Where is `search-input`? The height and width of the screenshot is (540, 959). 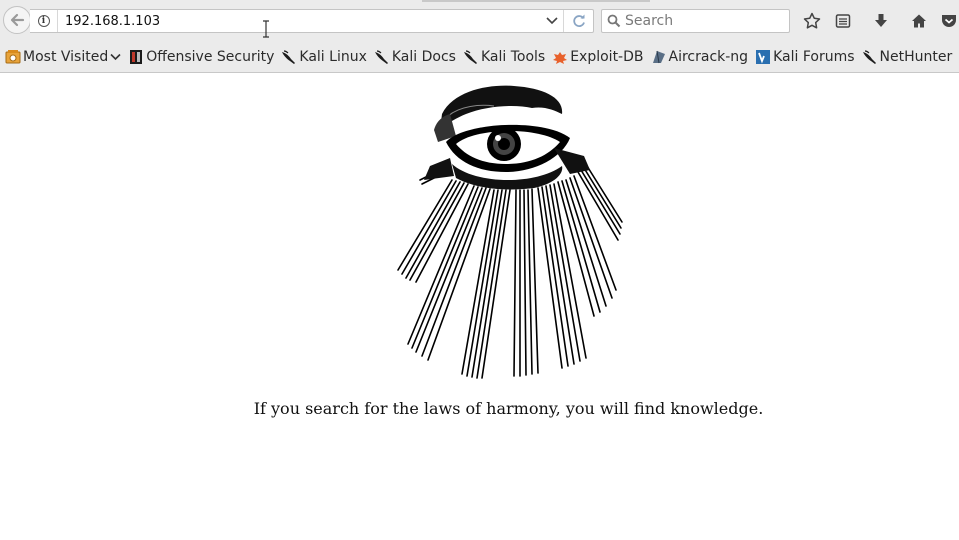 search-input is located at coordinates (701, 21).